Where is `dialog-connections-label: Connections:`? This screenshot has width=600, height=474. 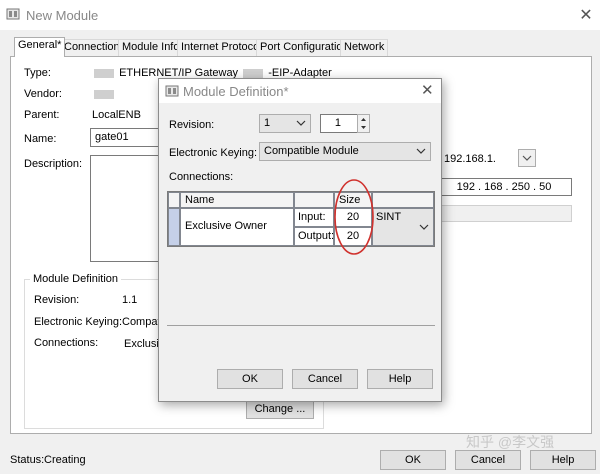
dialog-connections-label: Connections: is located at coordinates (201, 177).